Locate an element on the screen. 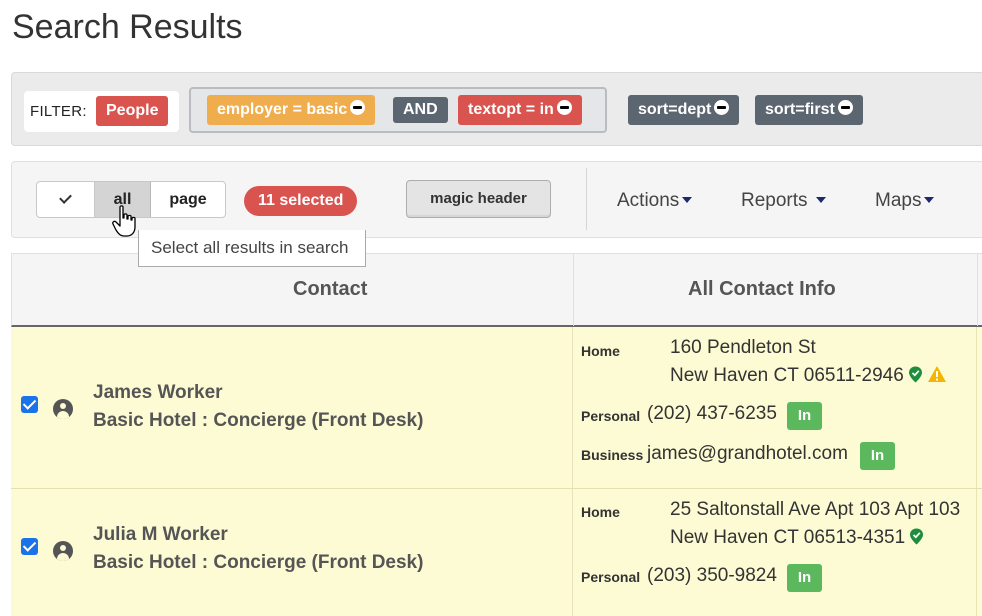 This screenshot has height=616, width=982. warning-icon is located at coordinates (936, 374).